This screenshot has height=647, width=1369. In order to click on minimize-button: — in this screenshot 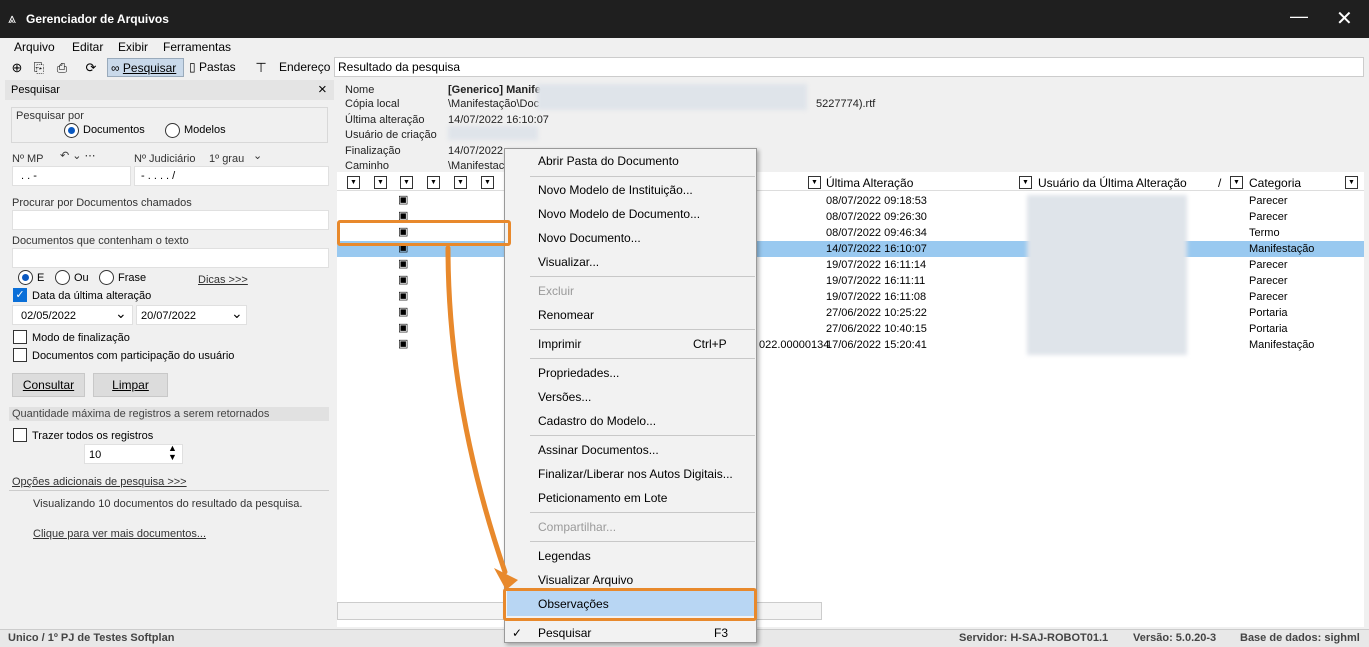, I will do `click(1299, 16)`.